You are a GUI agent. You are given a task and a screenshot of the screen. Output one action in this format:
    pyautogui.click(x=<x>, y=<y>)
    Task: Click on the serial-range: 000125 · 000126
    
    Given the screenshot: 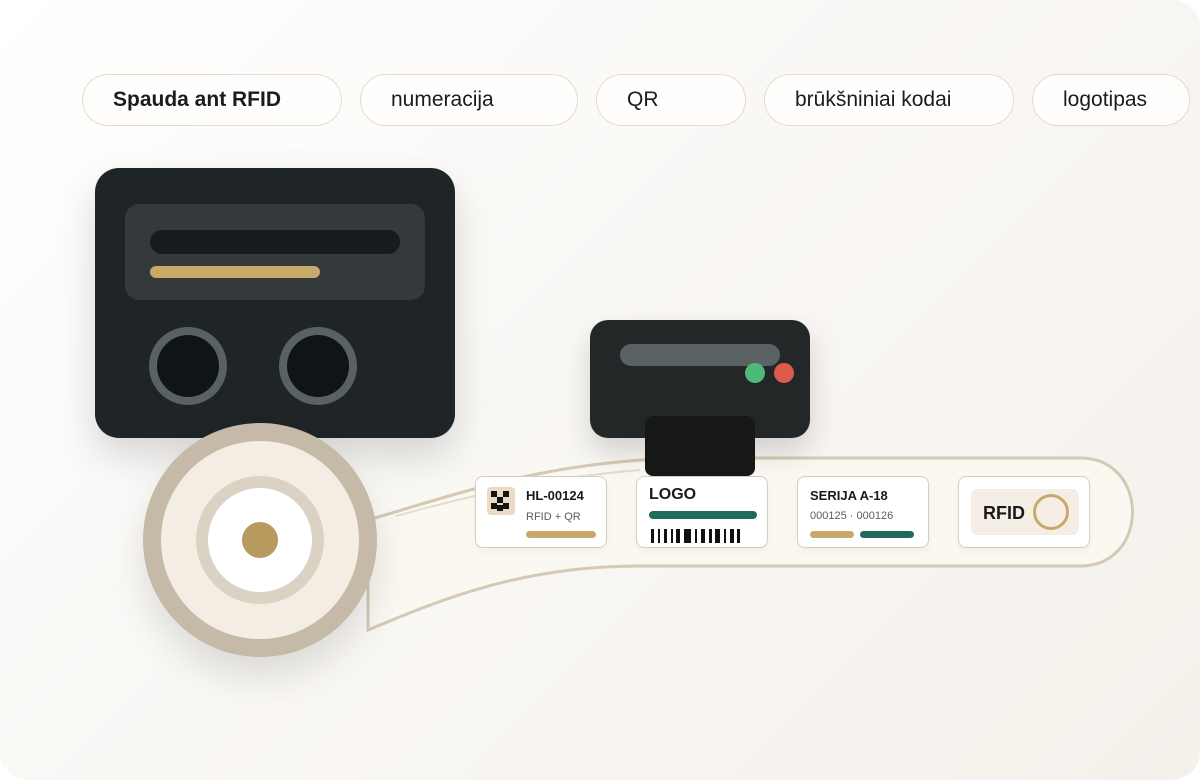 What is the action you would take?
    pyautogui.click(x=852, y=516)
    